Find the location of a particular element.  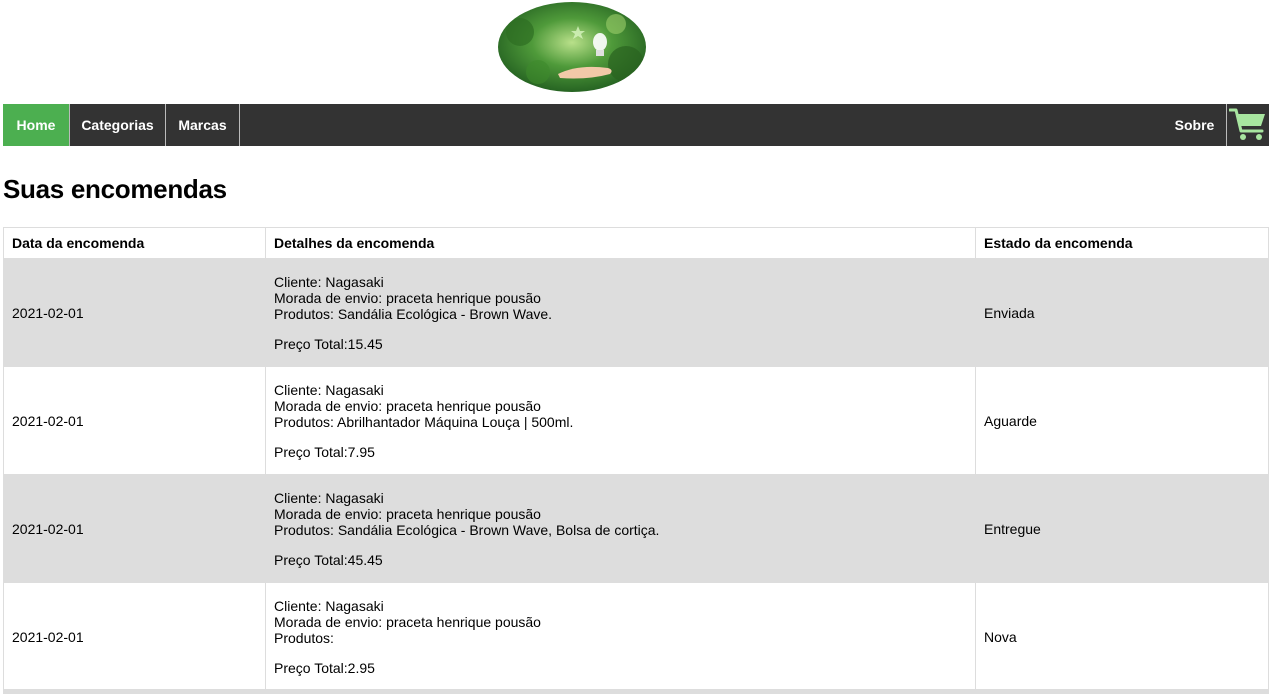

order-total: Preço Total:45.45 is located at coordinates (328, 559).